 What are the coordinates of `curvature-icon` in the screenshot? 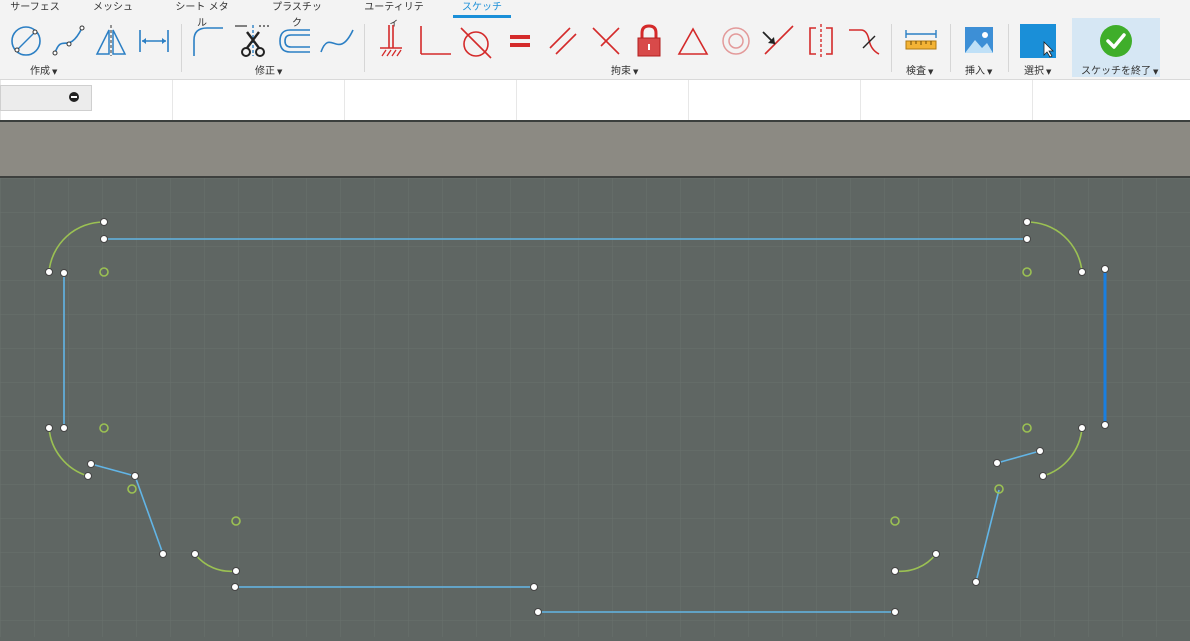 It's located at (864, 41).